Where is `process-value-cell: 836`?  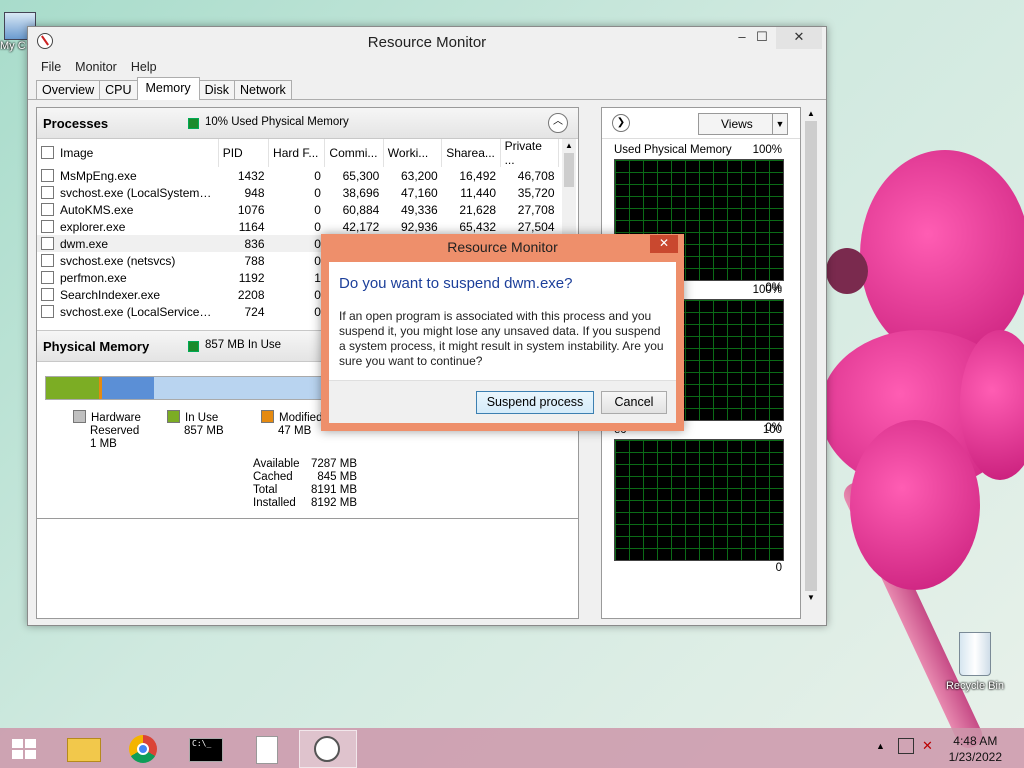
process-value-cell: 836 is located at coordinates (243, 243).